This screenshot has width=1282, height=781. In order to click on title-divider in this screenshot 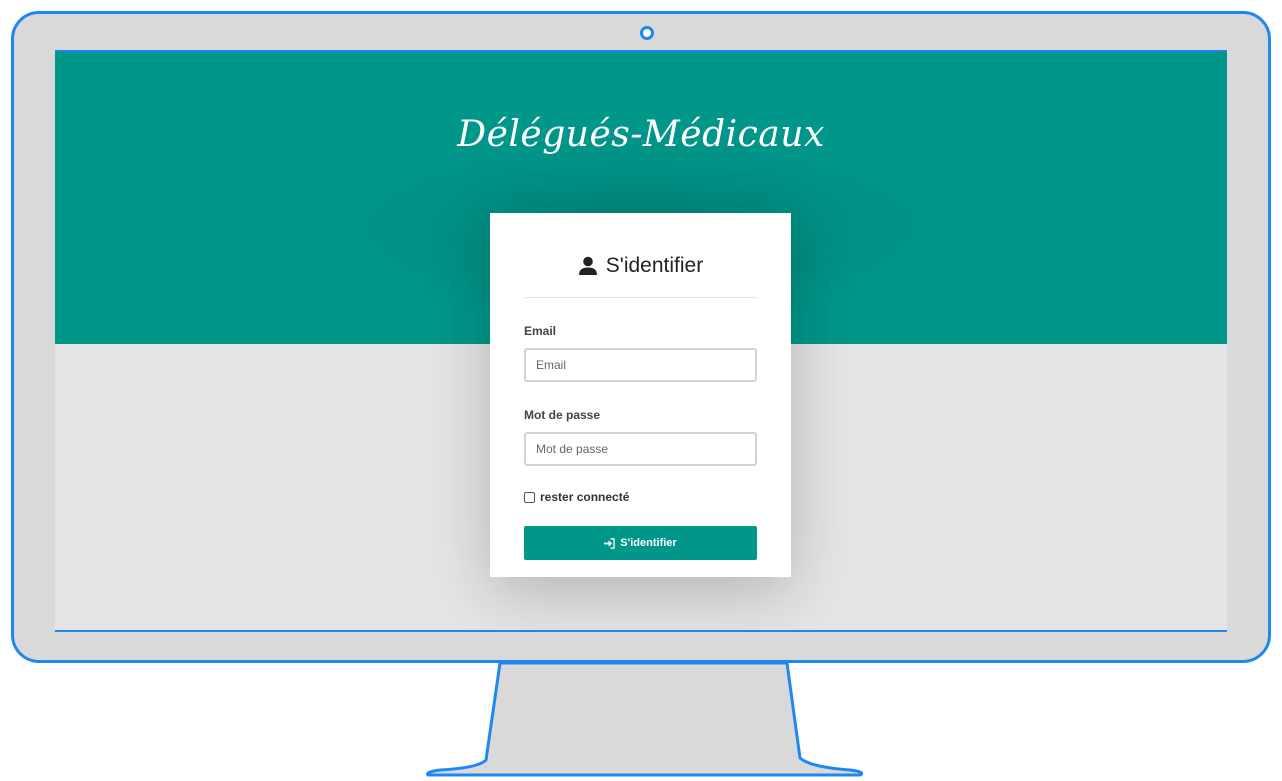, I will do `click(640, 297)`.